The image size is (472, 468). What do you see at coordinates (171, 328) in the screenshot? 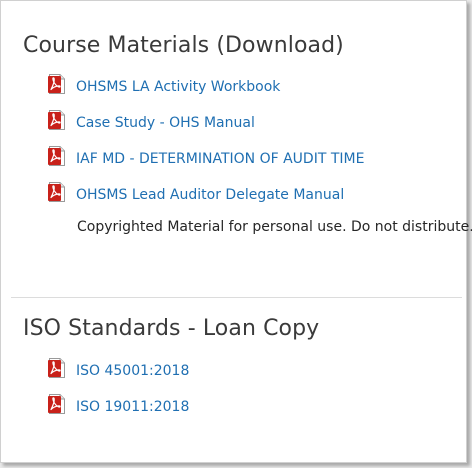
I see `iso-standards-heading: ISO Standards - Loan Copy` at bounding box center [171, 328].